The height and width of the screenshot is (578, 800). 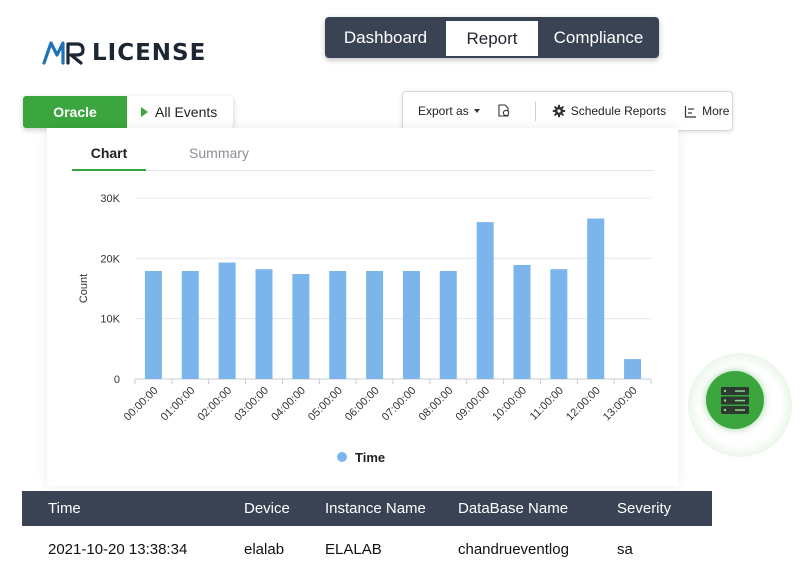 I want to click on event-filter-button: All Events, so click(x=180, y=112).